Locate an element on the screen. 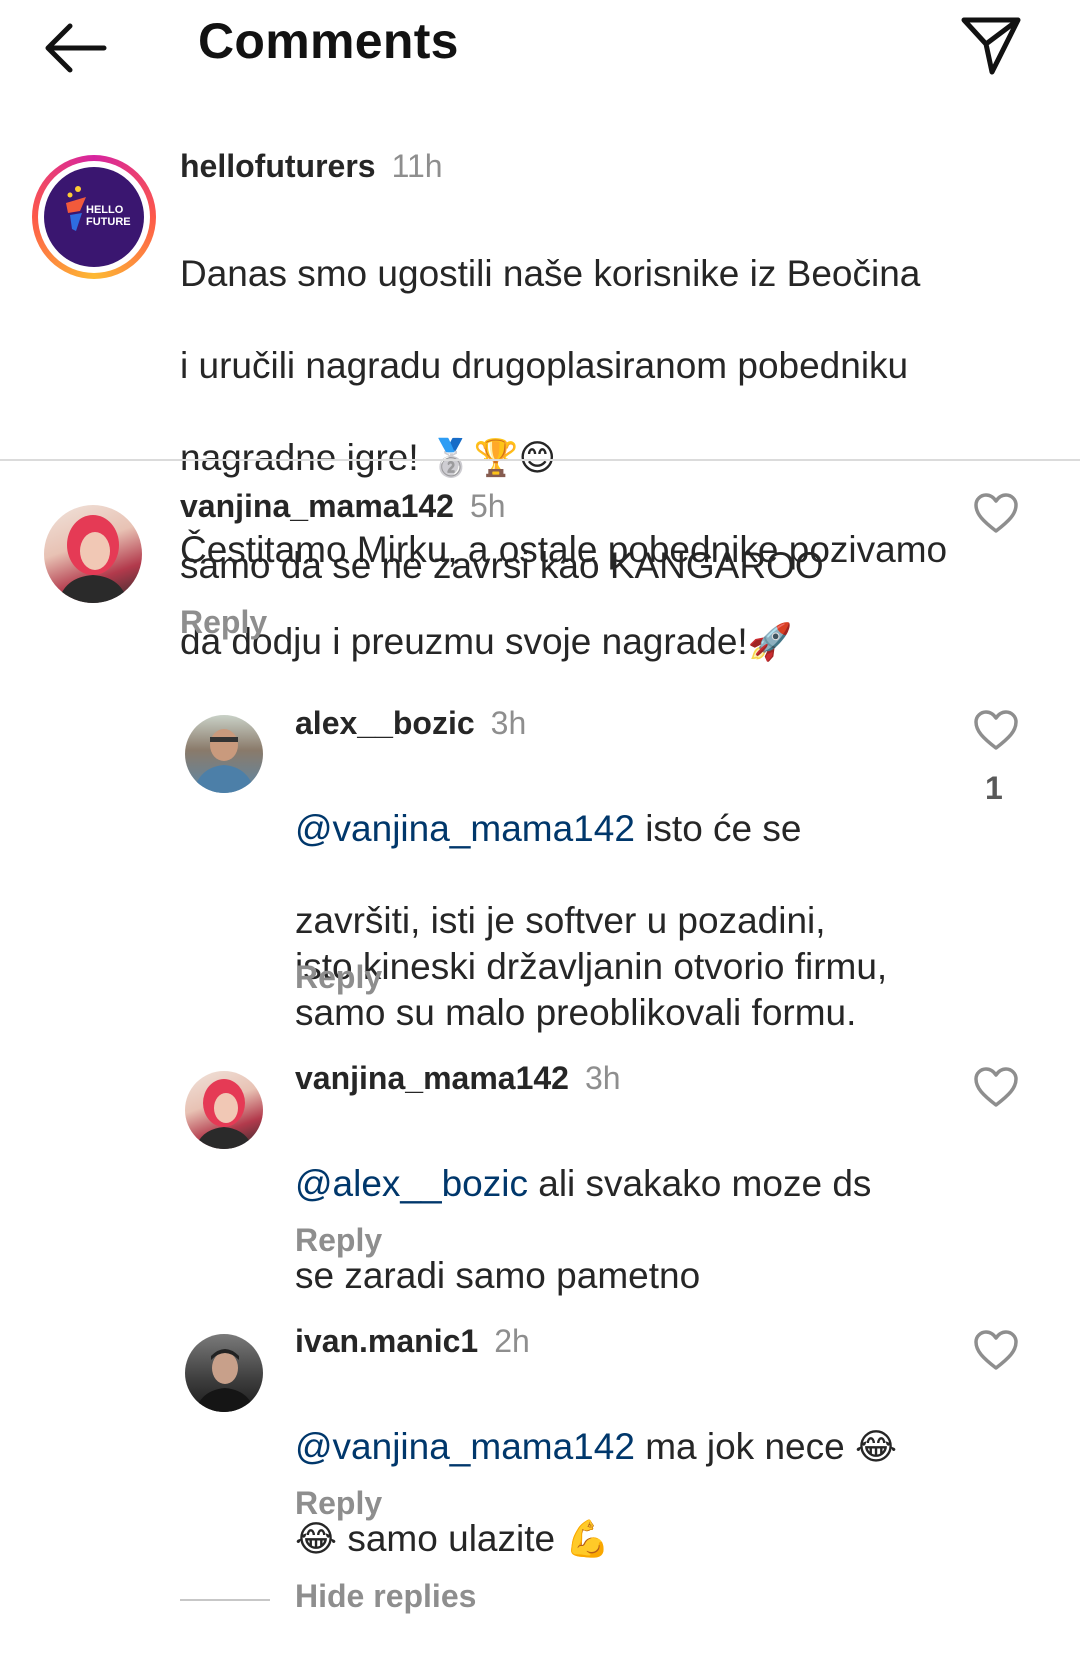 The width and height of the screenshot is (1080, 1657). back-button is located at coordinates (75, 48).